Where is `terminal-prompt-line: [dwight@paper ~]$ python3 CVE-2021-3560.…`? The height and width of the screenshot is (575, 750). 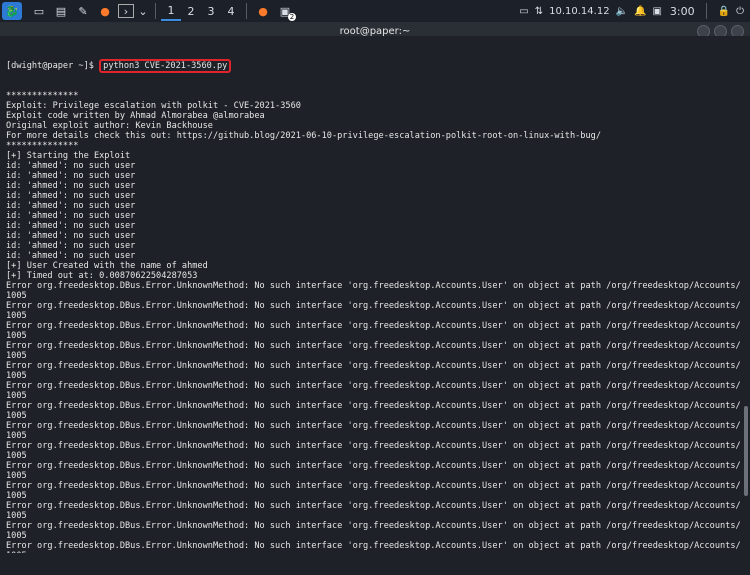 terminal-prompt-line: [dwight@paper ~]$ python3 CVE-2021-3560.… is located at coordinates (373, 66).